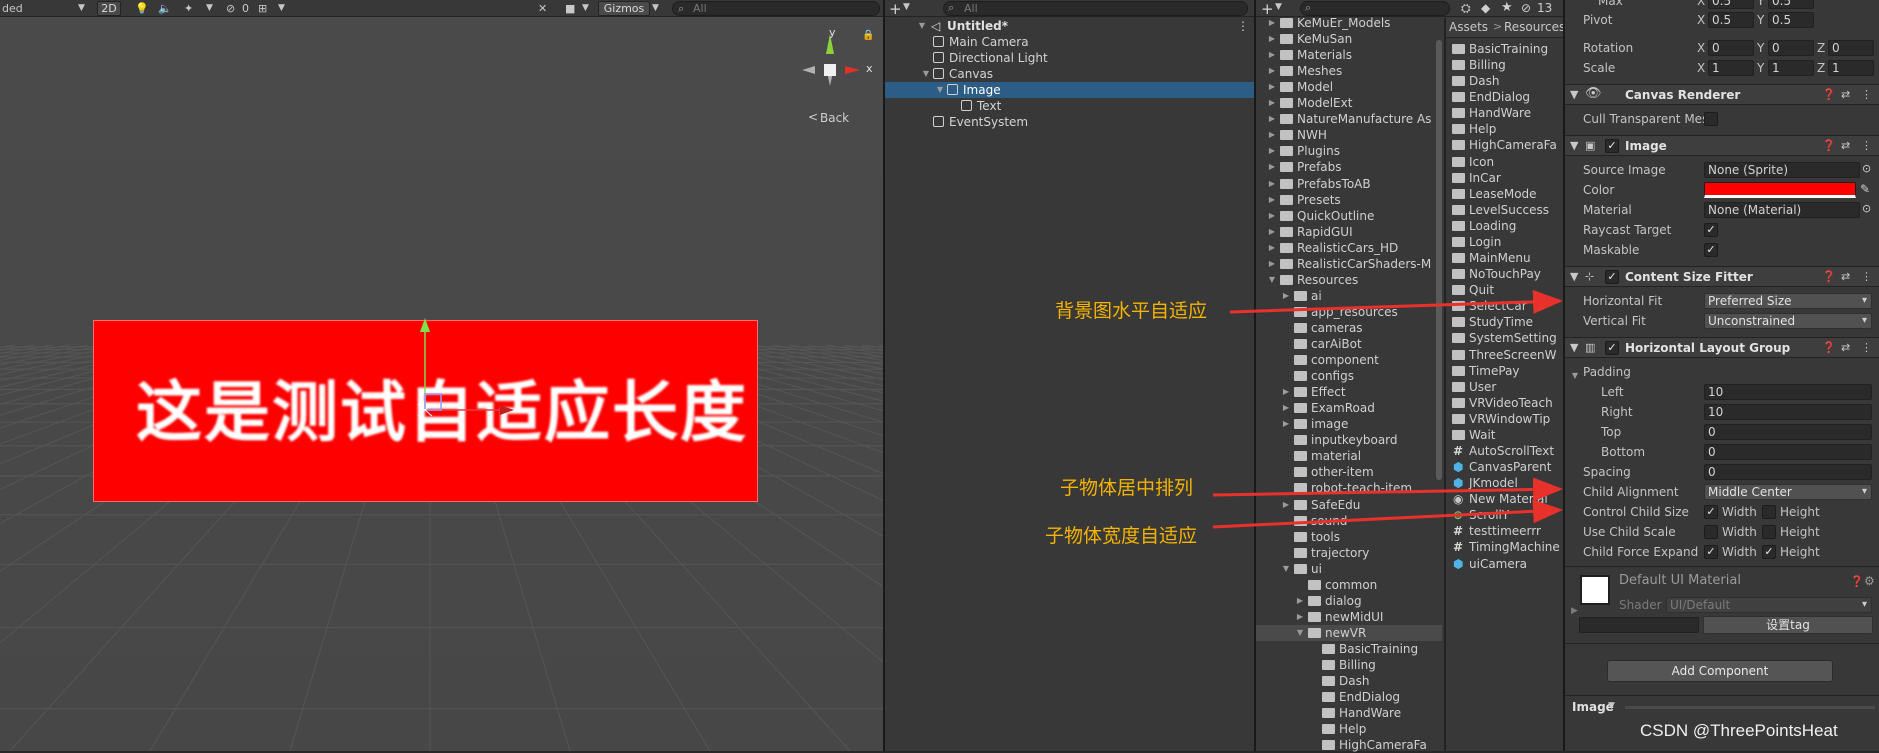 The image size is (1879, 753). What do you see at coordinates (1612, 146) in the screenshot?
I see `image-enabled-checkbox: ✓` at bounding box center [1612, 146].